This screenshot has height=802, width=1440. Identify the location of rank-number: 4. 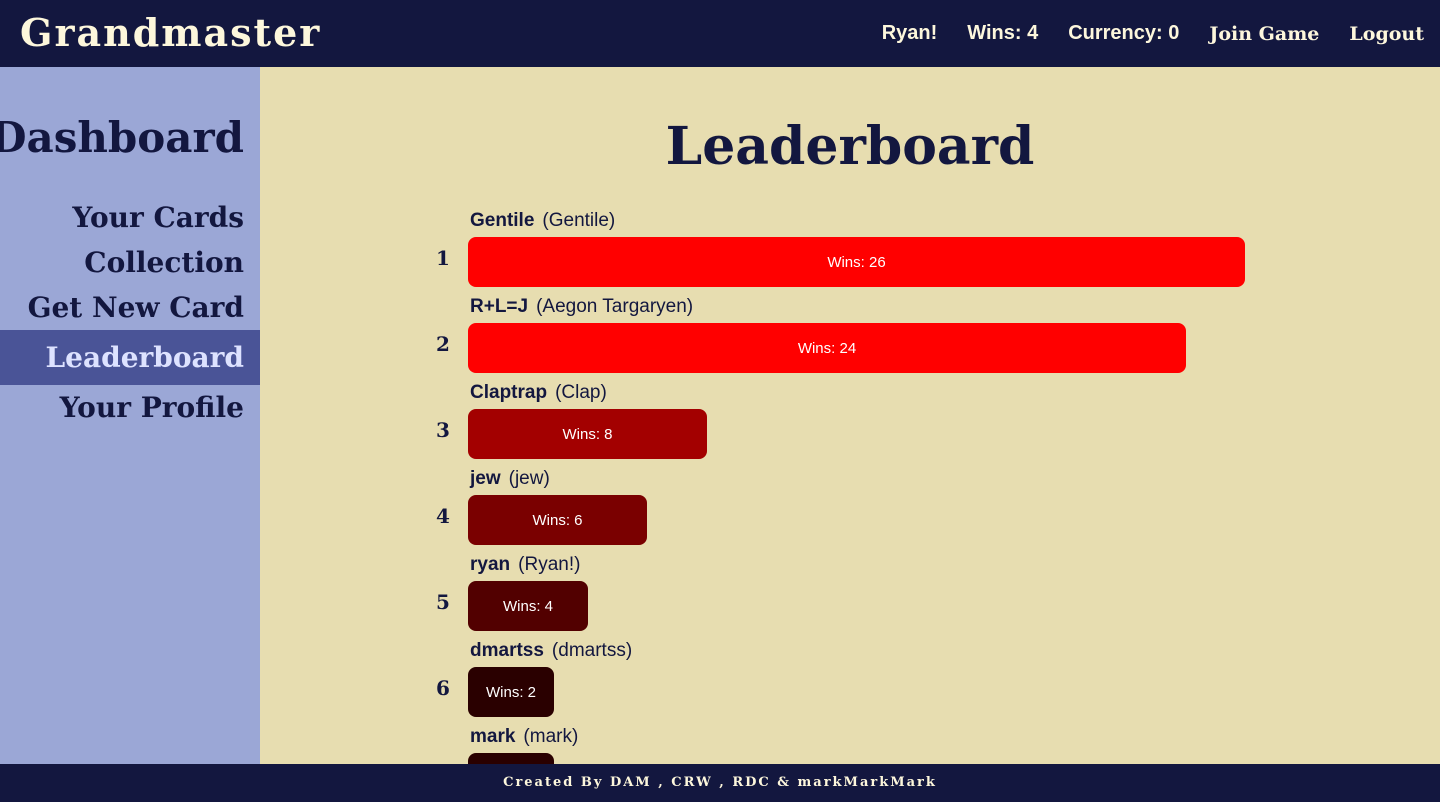
(443, 516).